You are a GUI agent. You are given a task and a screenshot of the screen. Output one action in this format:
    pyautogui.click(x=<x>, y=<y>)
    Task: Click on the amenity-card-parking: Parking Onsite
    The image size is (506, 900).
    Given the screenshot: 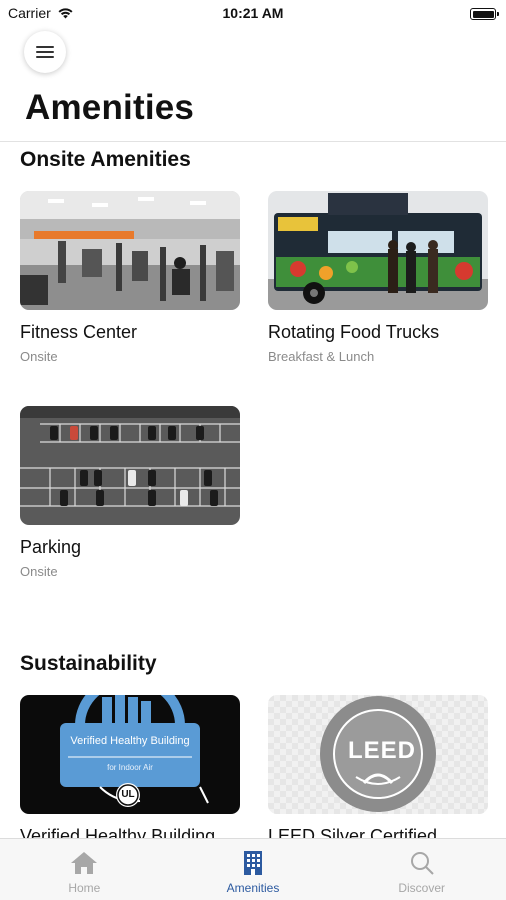 What is the action you would take?
    pyautogui.click(x=130, y=492)
    